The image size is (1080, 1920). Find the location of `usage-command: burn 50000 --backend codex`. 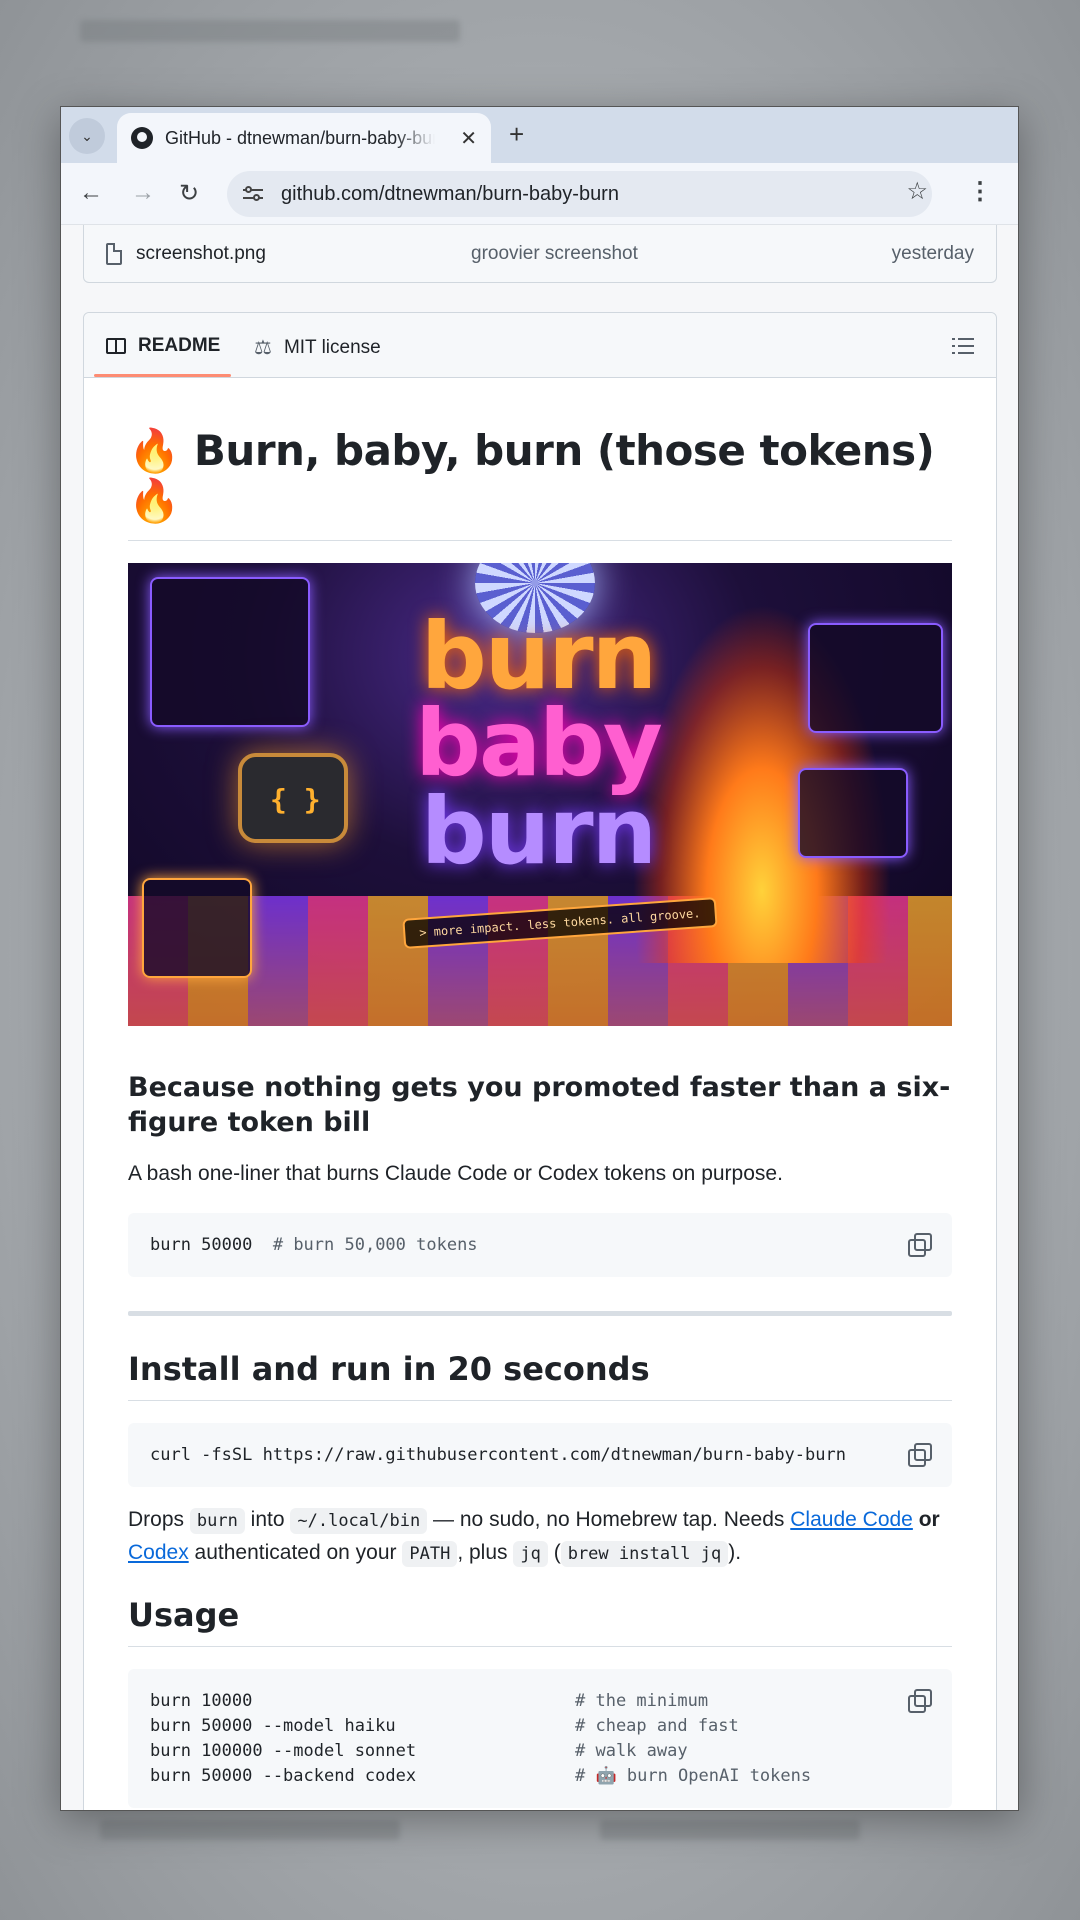

usage-command: burn 50000 --backend codex is located at coordinates (283, 1775).